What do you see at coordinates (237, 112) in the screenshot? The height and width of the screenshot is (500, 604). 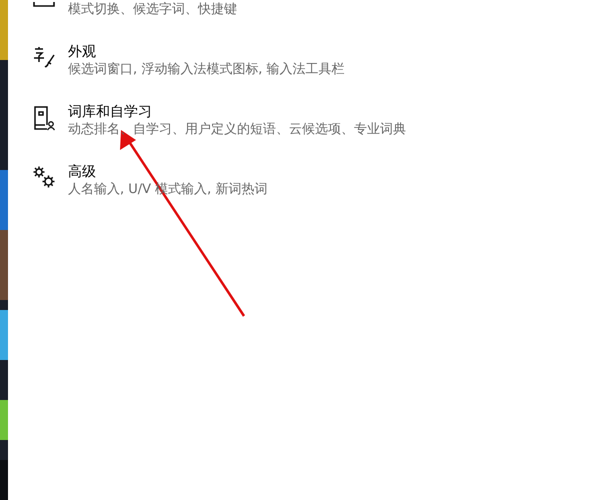 I see `item-title: 词库和自学习` at bounding box center [237, 112].